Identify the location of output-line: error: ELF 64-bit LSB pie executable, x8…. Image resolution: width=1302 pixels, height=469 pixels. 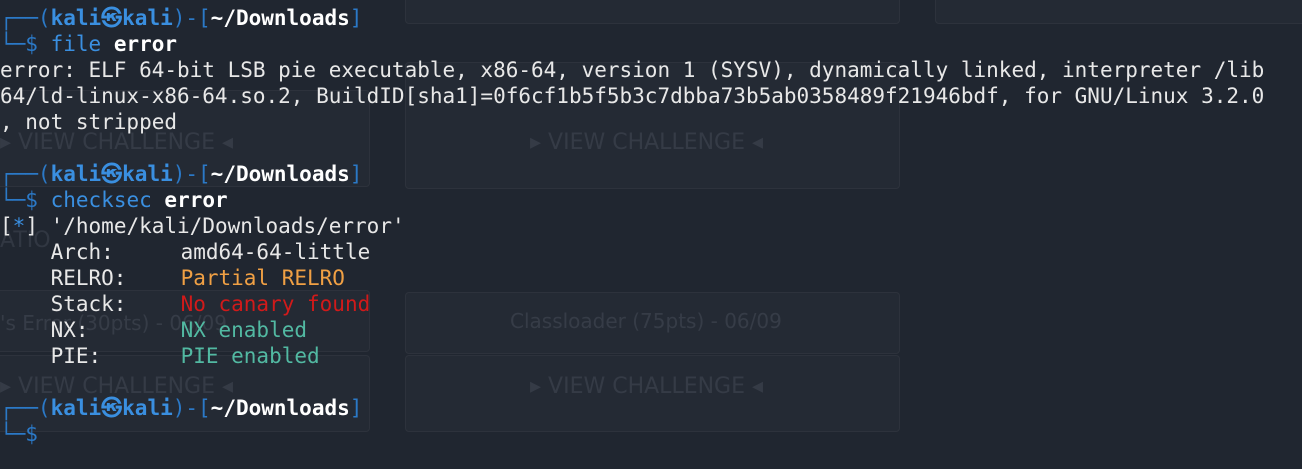
(632, 70).